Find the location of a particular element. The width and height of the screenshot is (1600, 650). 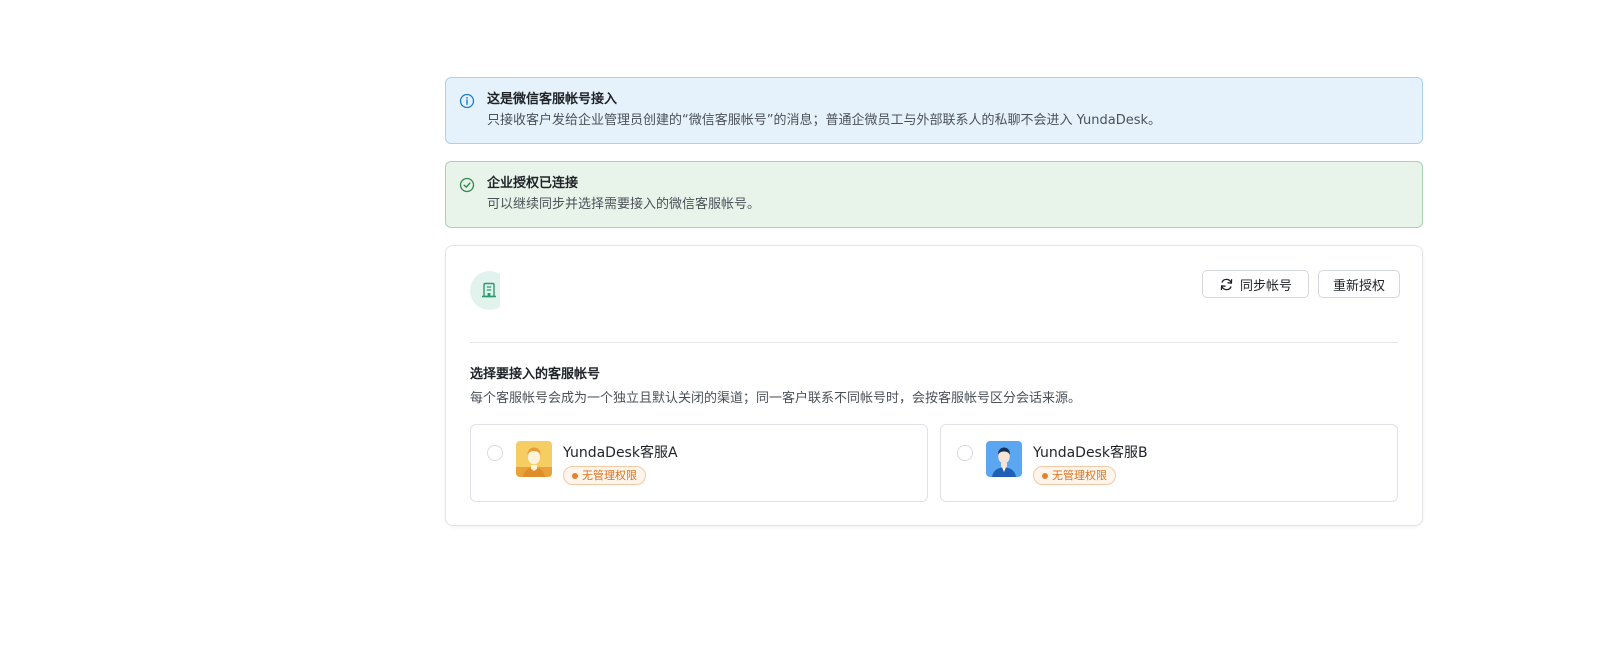

account-a-name: YundaDesk客服A is located at coordinates (620, 453).